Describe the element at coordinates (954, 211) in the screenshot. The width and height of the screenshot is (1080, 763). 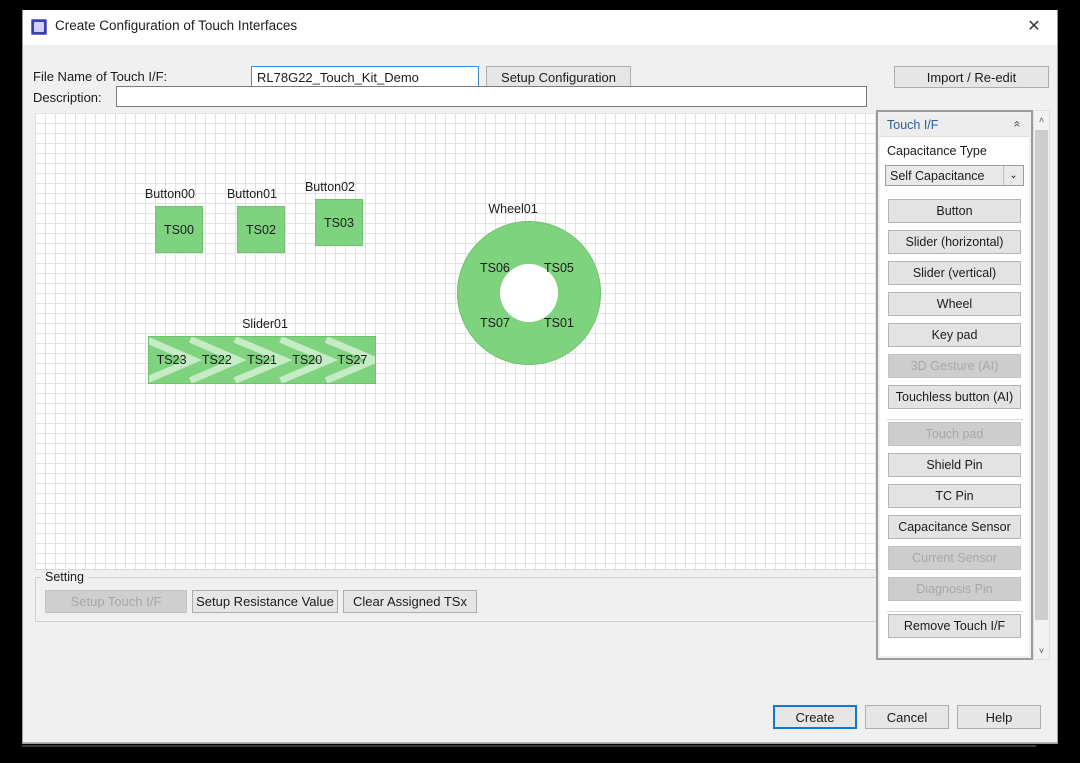
I see `panel-button-button: Button` at that location.